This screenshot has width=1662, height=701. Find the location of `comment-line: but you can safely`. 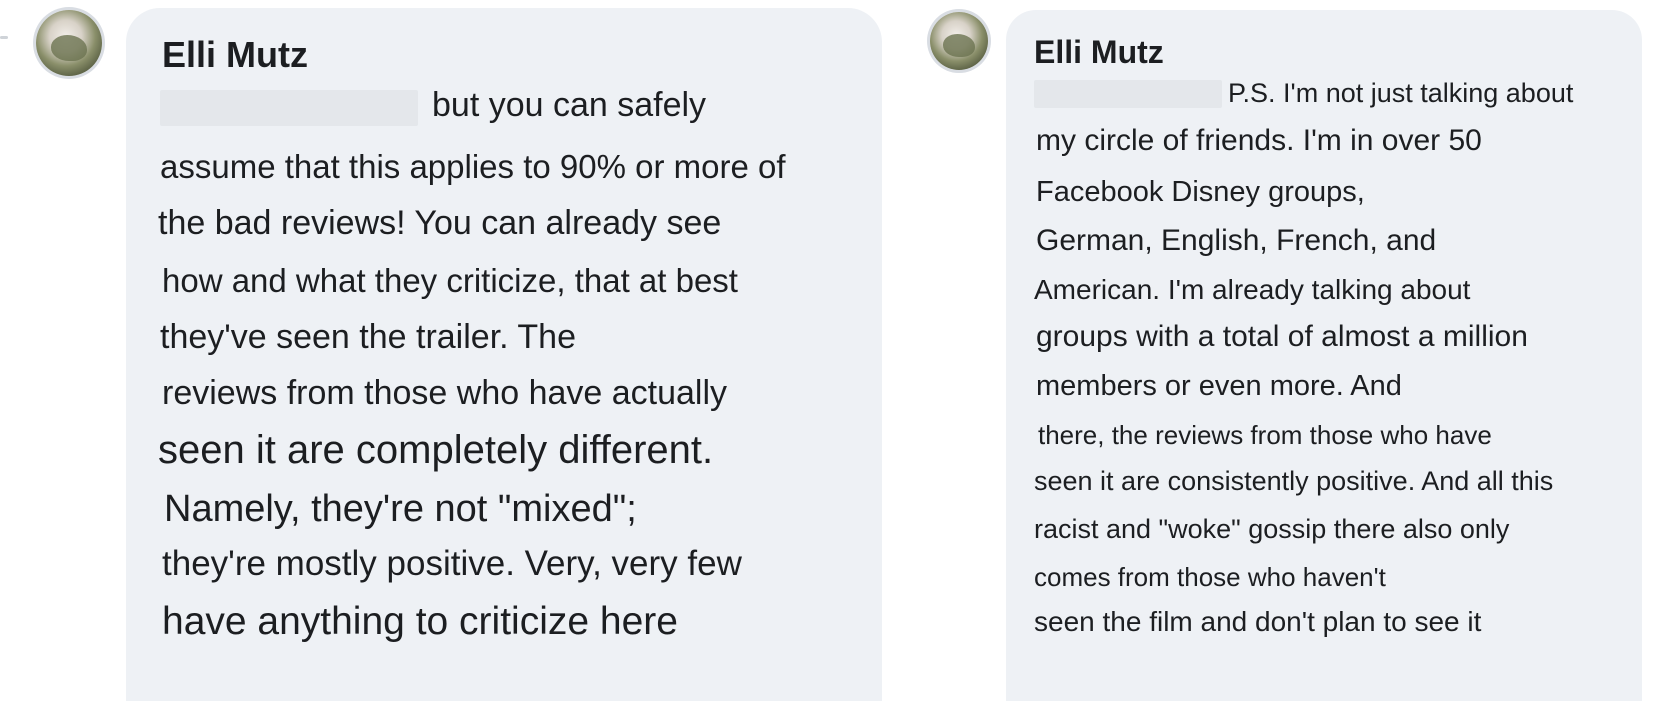

comment-line: but you can safely is located at coordinates (569, 105).